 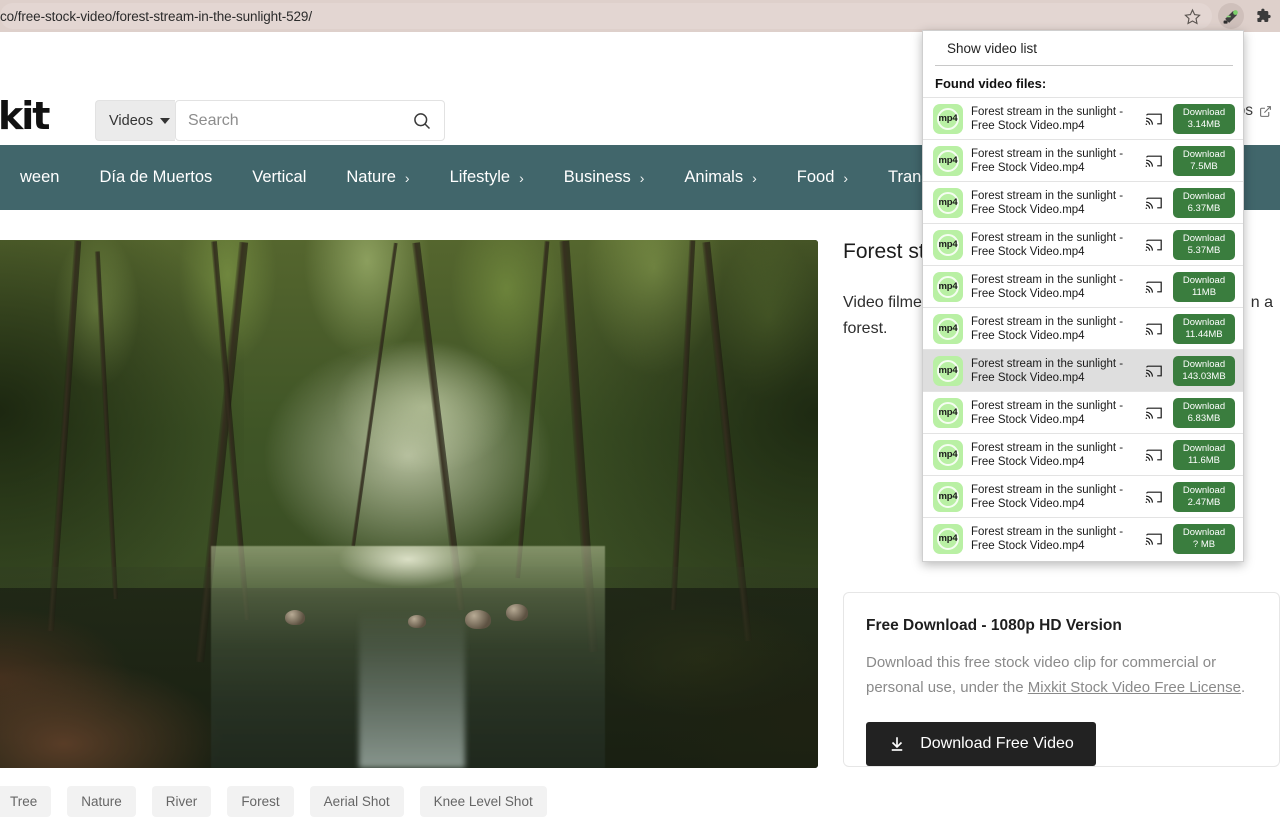 I want to click on download-file-button: Download 3.14MB, so click(x=1204, y=118).